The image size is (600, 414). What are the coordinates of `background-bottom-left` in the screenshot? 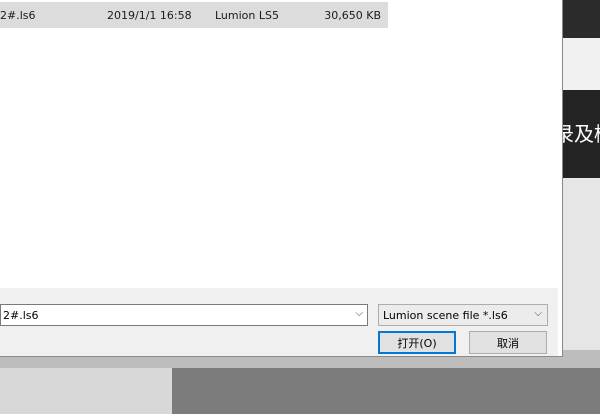 It's located at (86, 391).